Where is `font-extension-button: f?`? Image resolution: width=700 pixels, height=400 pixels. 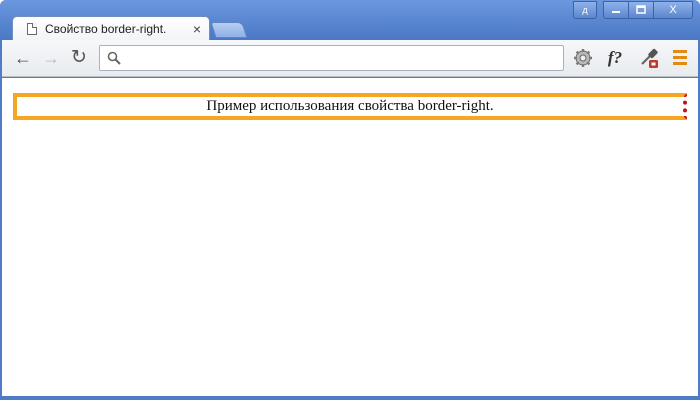
font-extension-button: f? is located at coordinates (615, 58).